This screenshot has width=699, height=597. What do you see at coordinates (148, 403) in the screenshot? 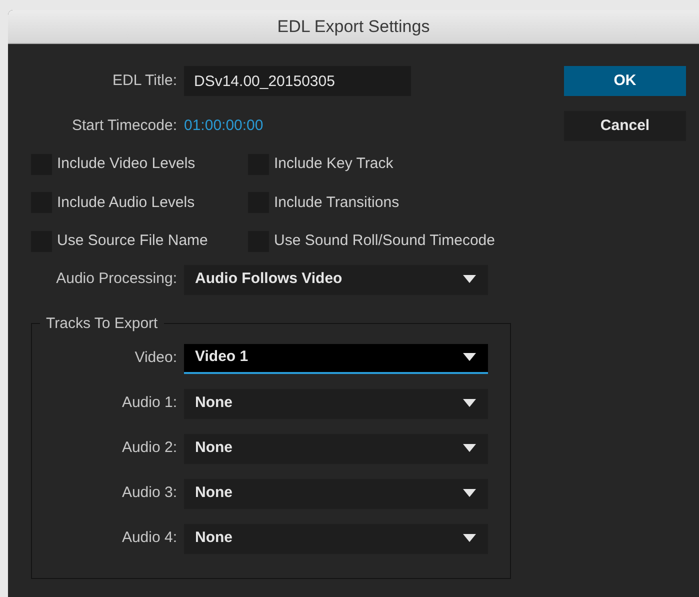
I see `track-label: Audio 1:` at bounding box center [148, 403].